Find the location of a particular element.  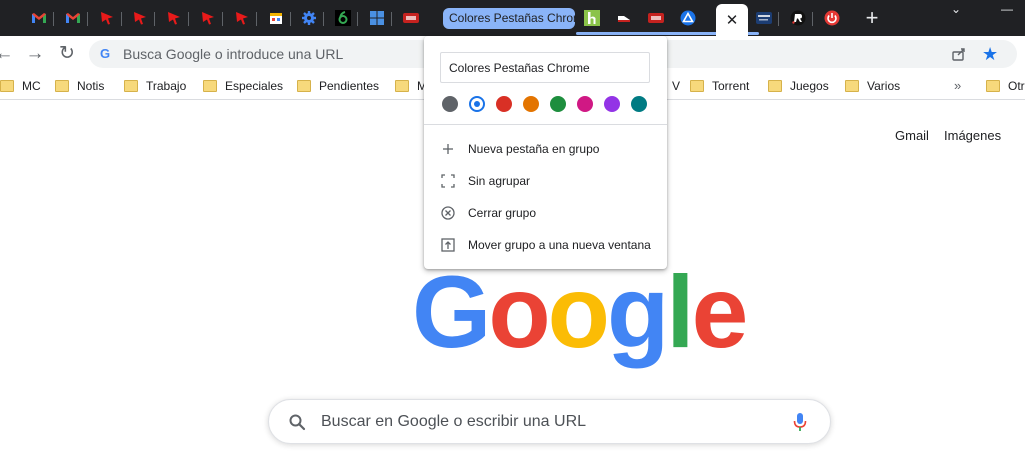

gmail-icon is located at coordinates (73, 18).